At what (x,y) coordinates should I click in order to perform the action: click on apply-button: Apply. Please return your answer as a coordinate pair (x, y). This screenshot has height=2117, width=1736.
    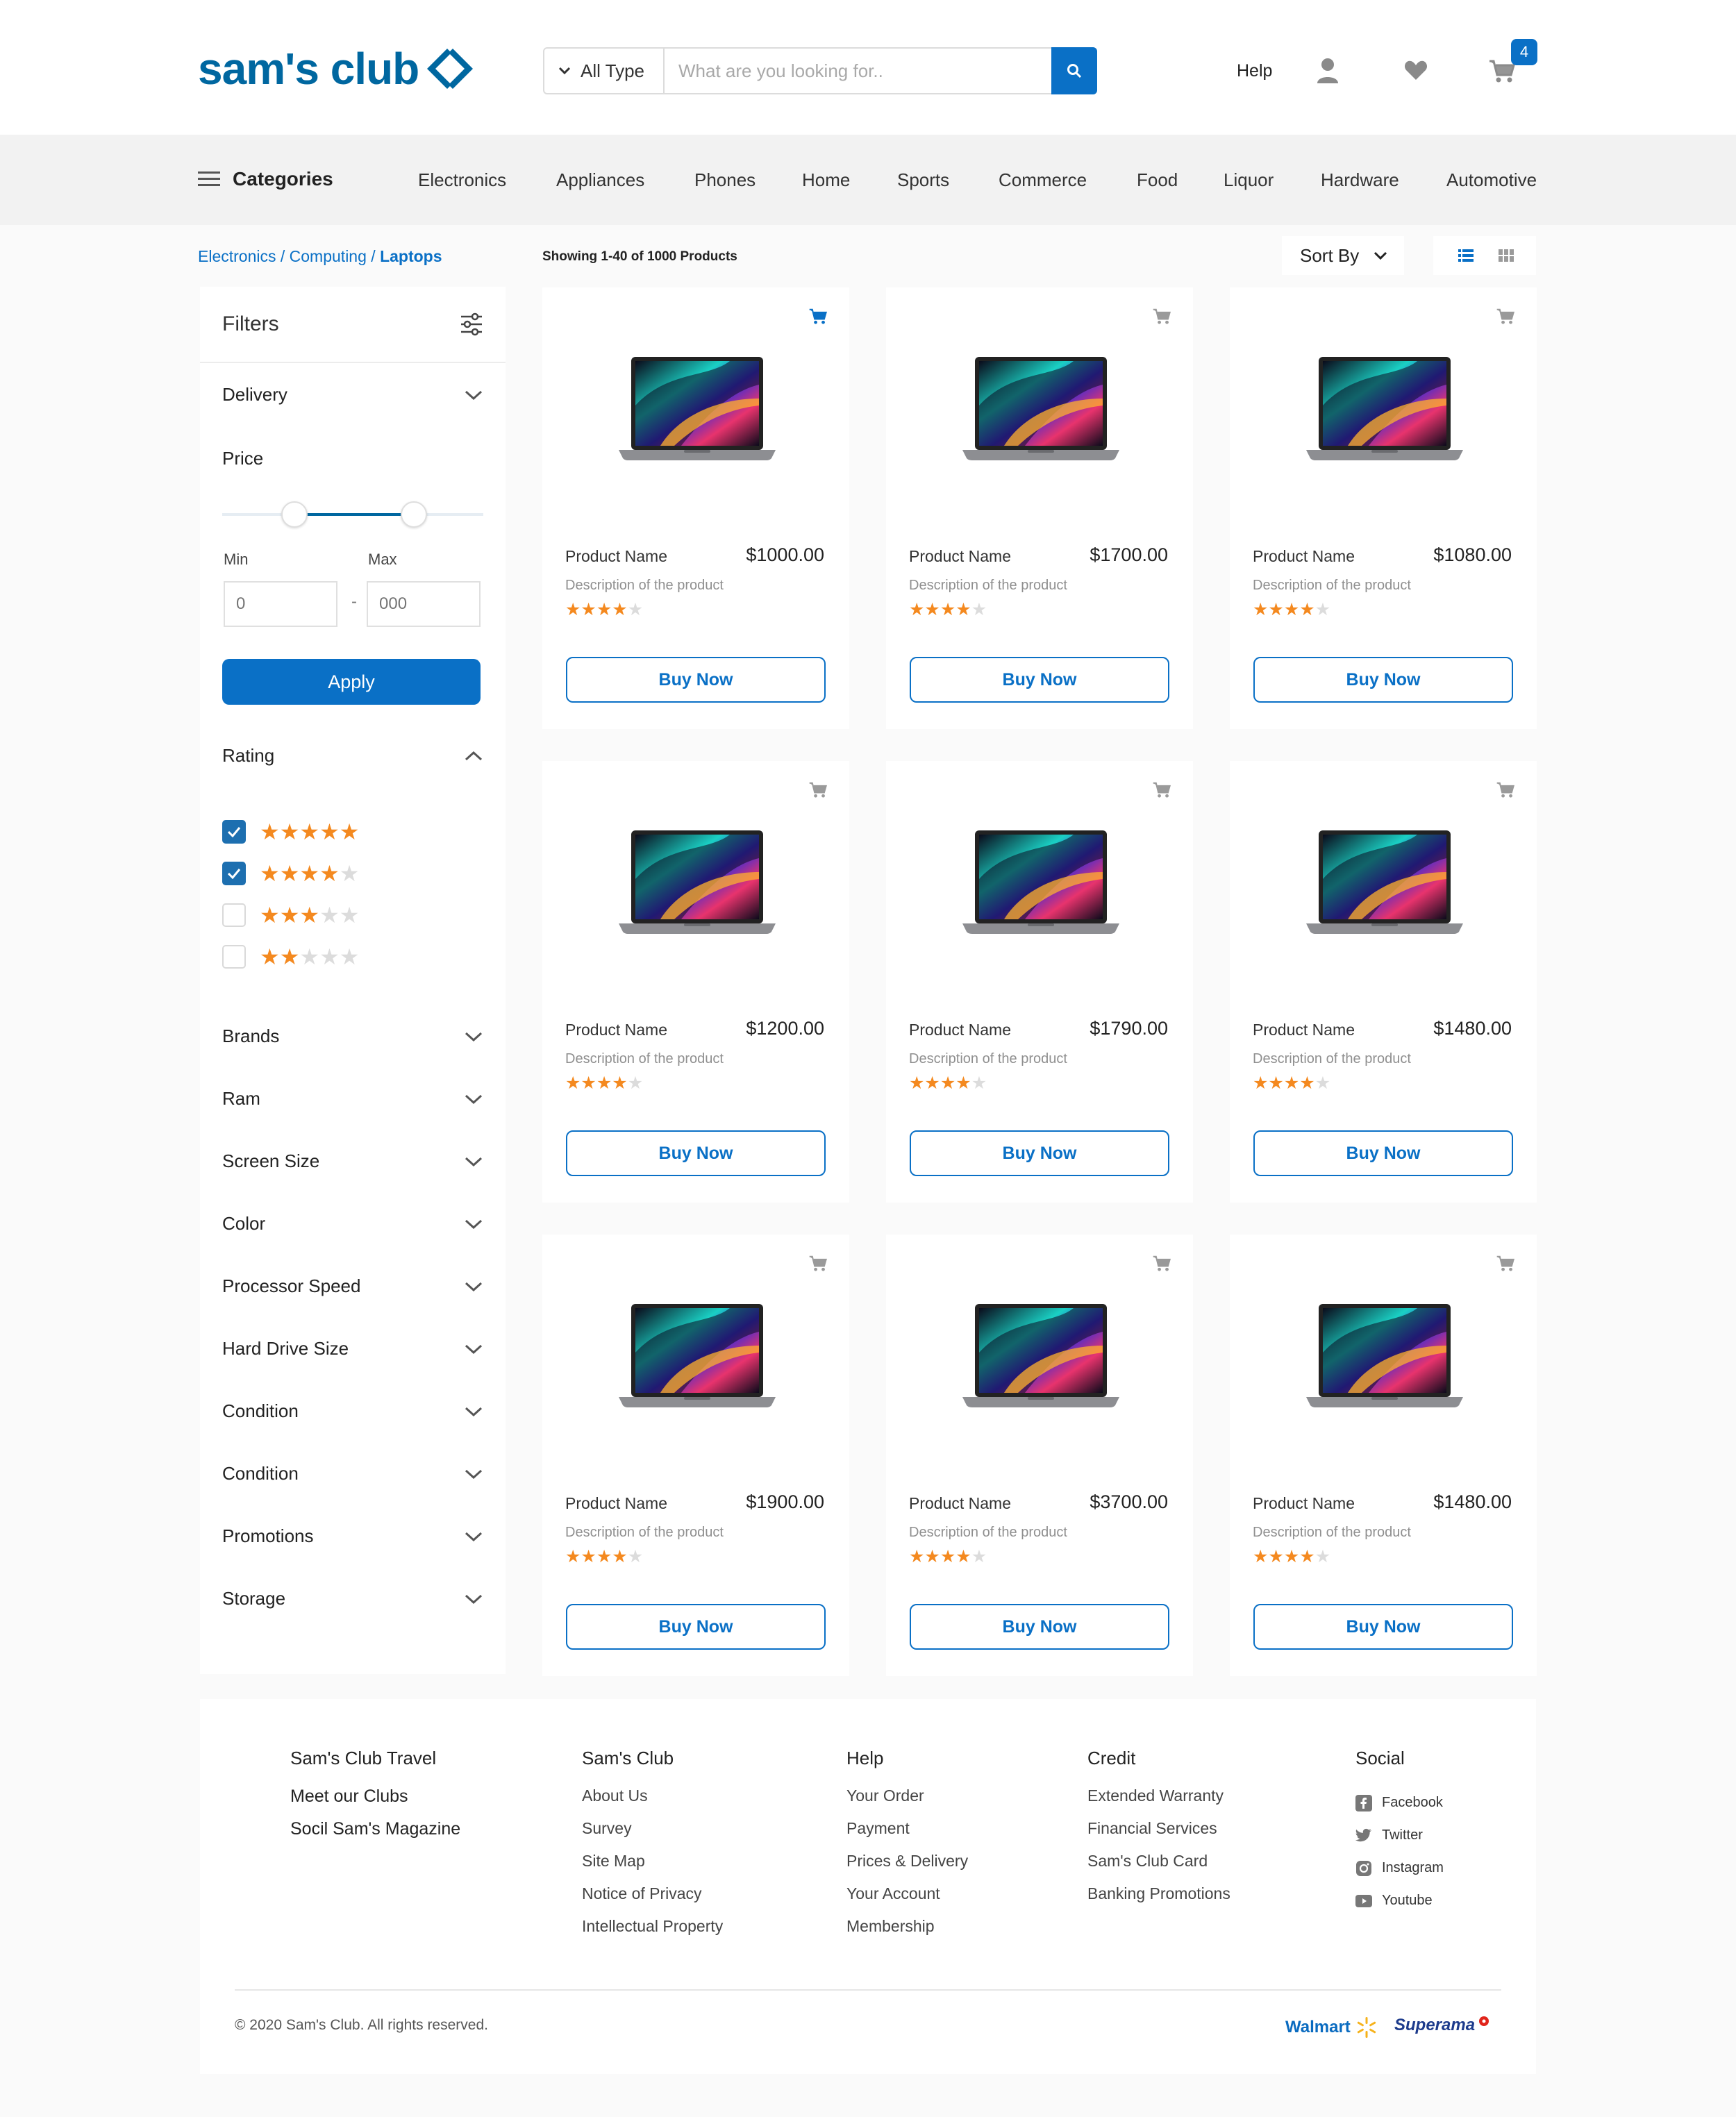
    Looking at the image, I should click on (351, 682).